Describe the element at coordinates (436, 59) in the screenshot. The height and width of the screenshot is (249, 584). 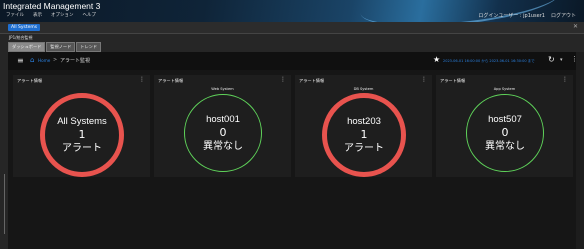
I see `star-icon: ★` at that location.